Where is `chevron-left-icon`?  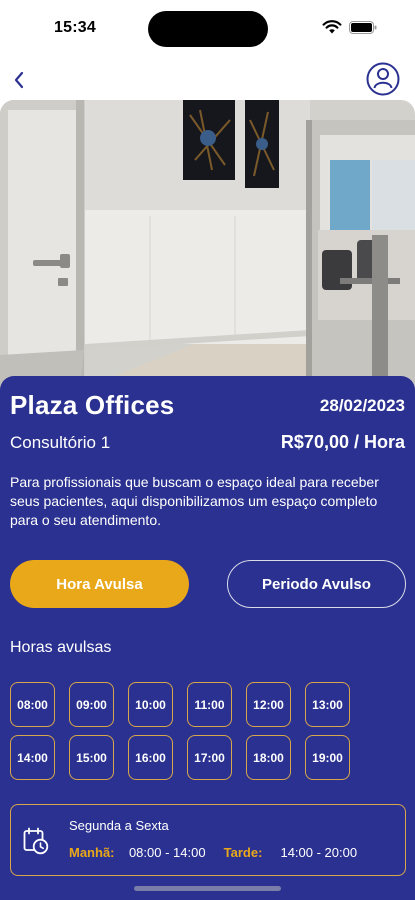 chevron-left-icon is located at coordinates (19, 80).